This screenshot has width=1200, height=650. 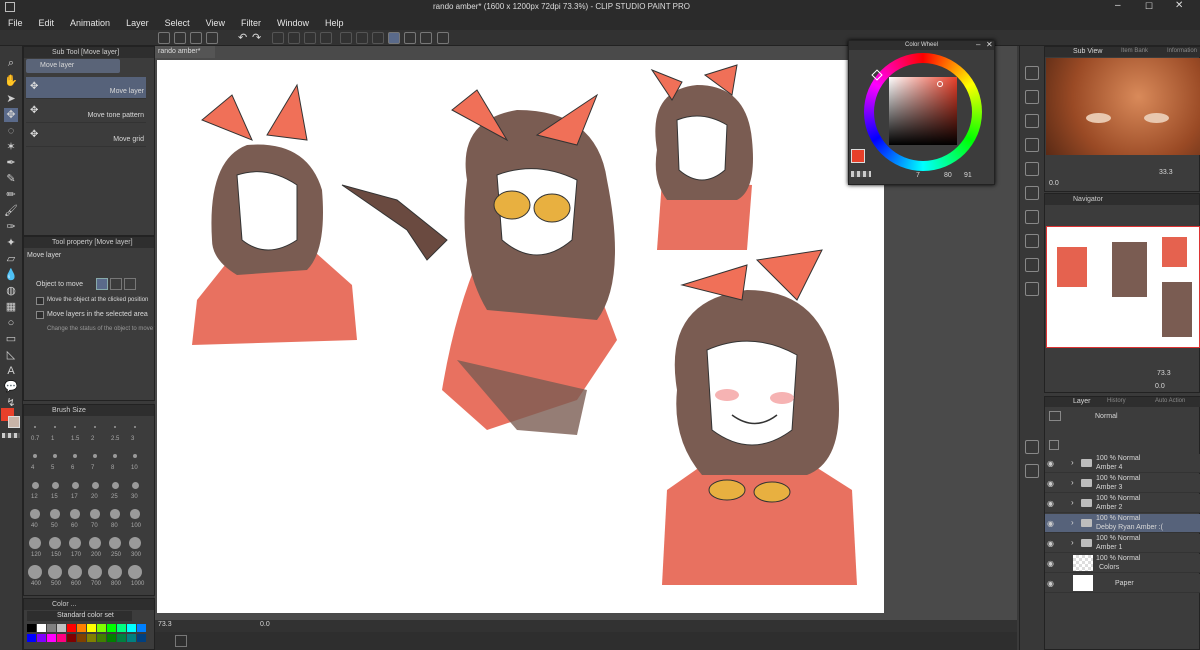 I want to click on gradient-icon: ▦, so click(x=11, y=307).